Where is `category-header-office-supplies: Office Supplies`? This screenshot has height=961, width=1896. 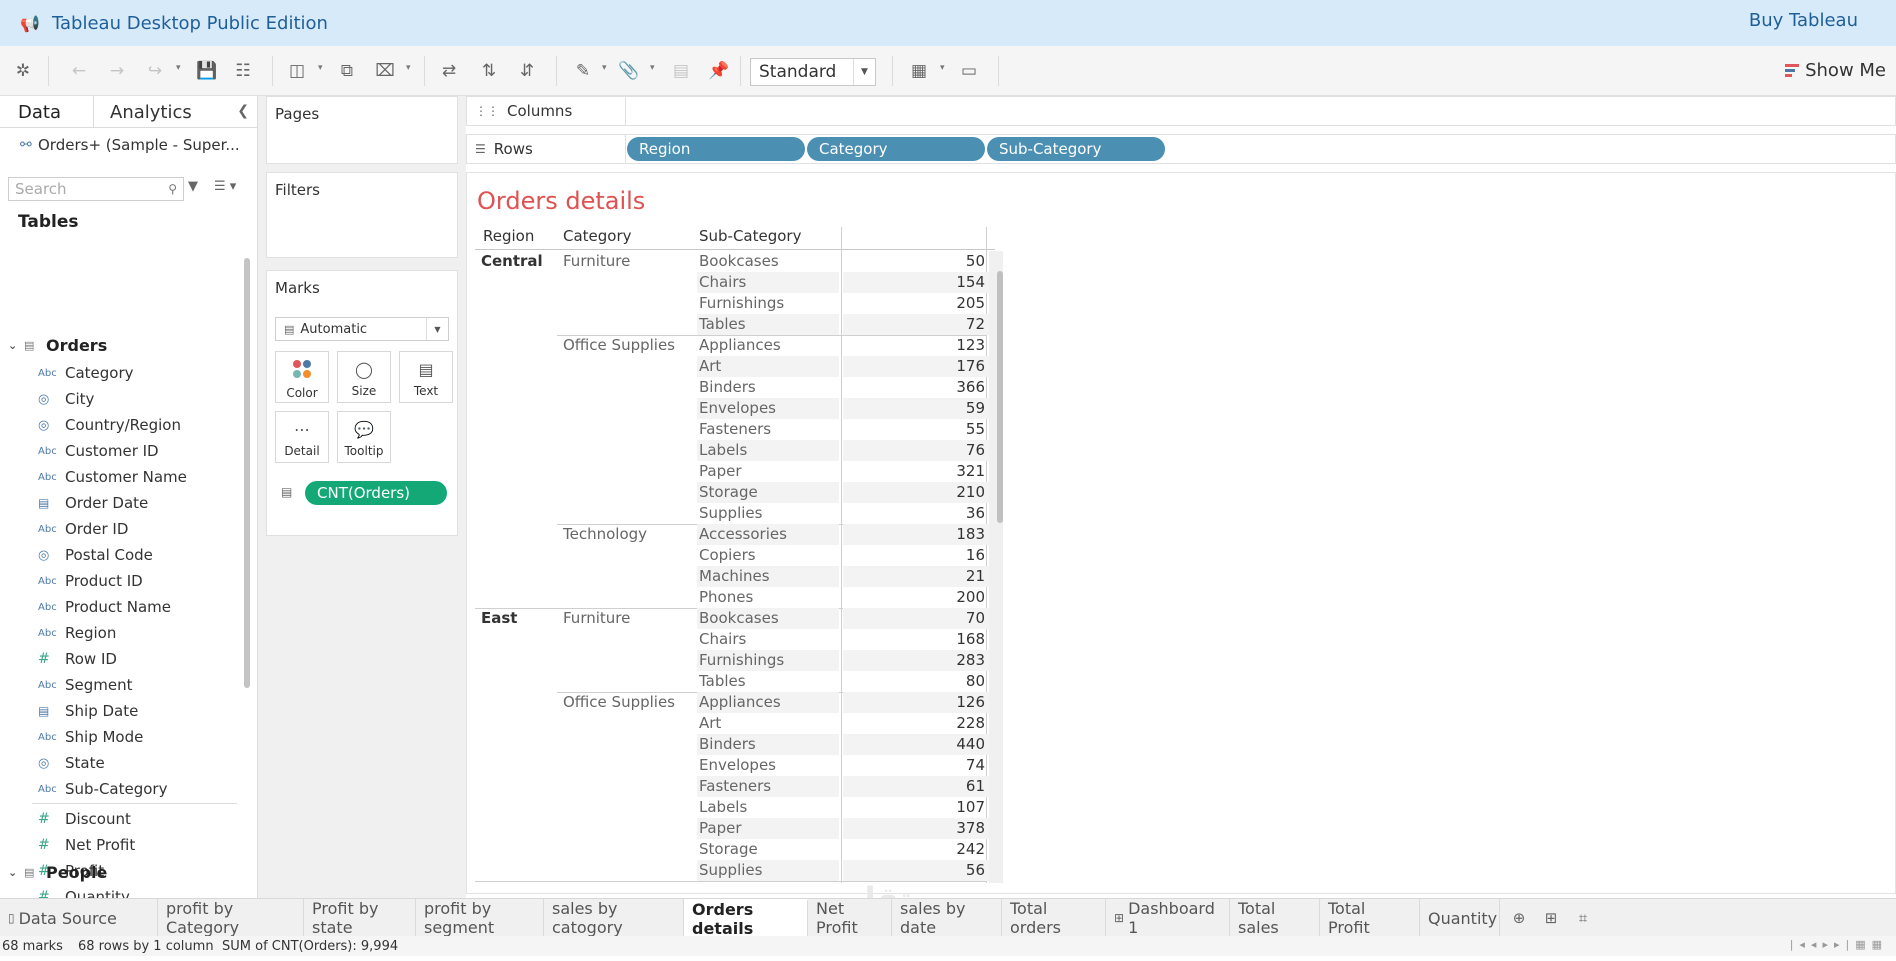
category-header-office-supplies: Office Supplies is located at coordinates (619, 702).